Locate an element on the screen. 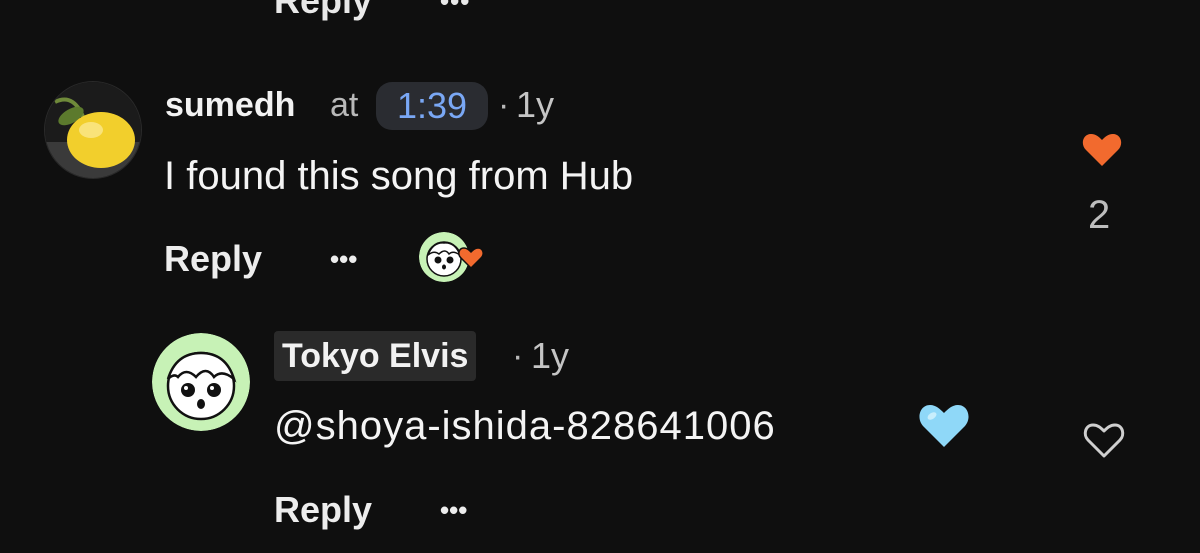 The image size is (1200, 553). creator-heart-icon is located at coordinates (471, 258).